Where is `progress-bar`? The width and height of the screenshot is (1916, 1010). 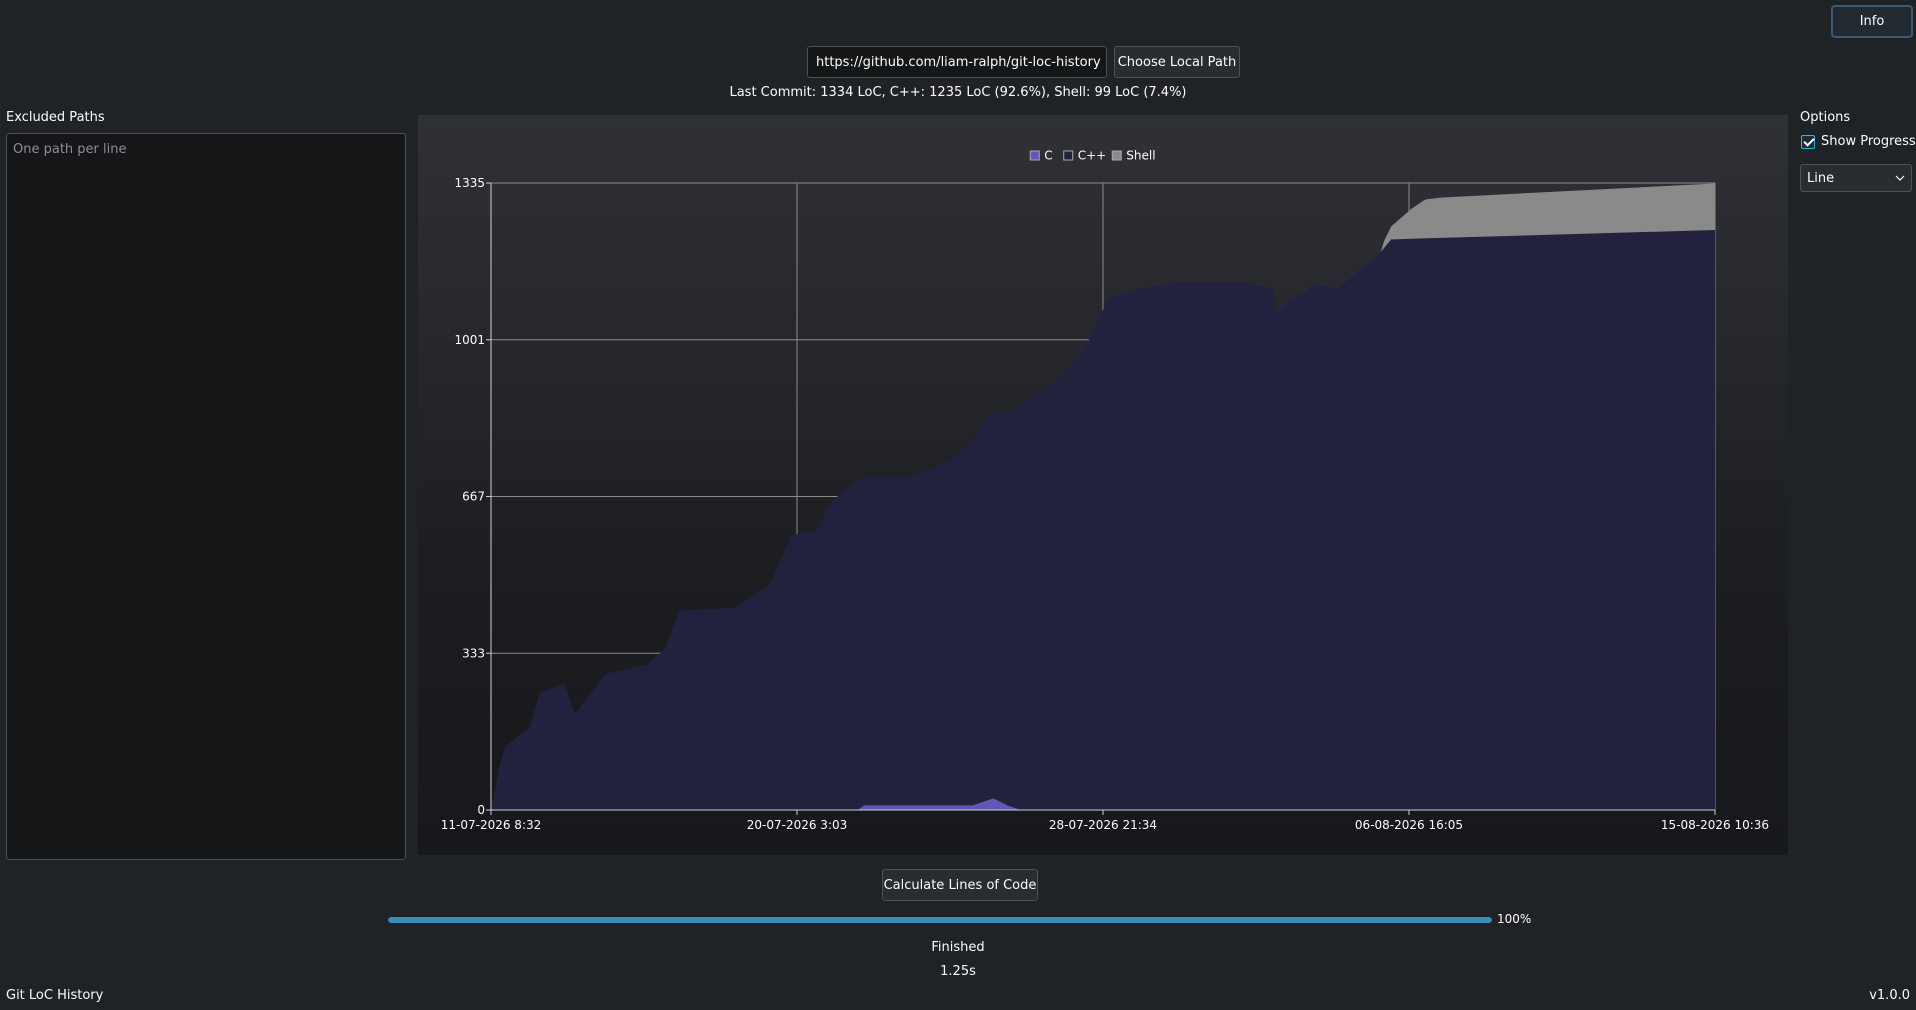 progress-bar is located at coordinates (940, 920).